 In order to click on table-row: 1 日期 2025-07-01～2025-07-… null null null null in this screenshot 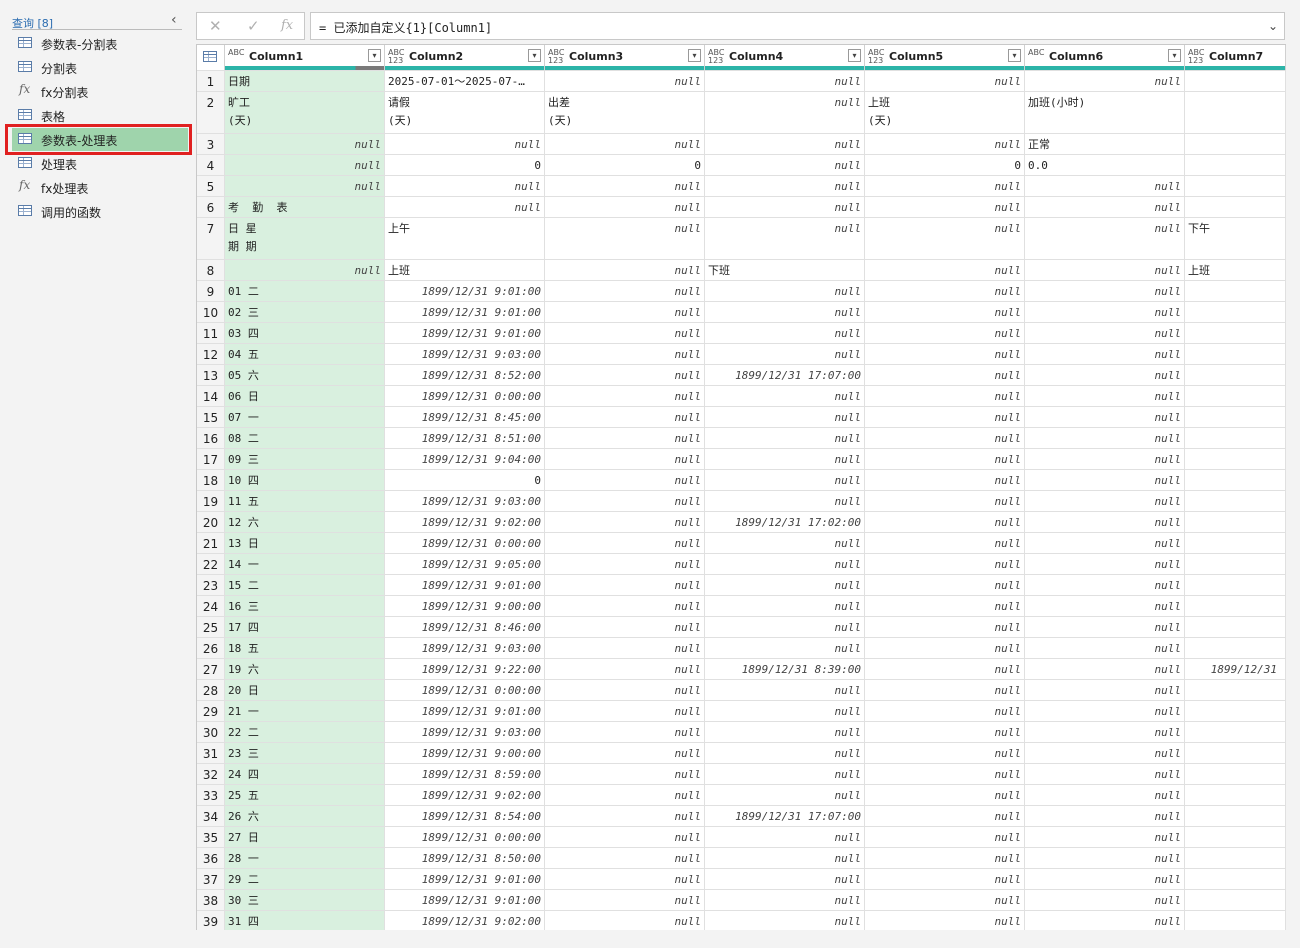, I will do `click(741, 80)`.